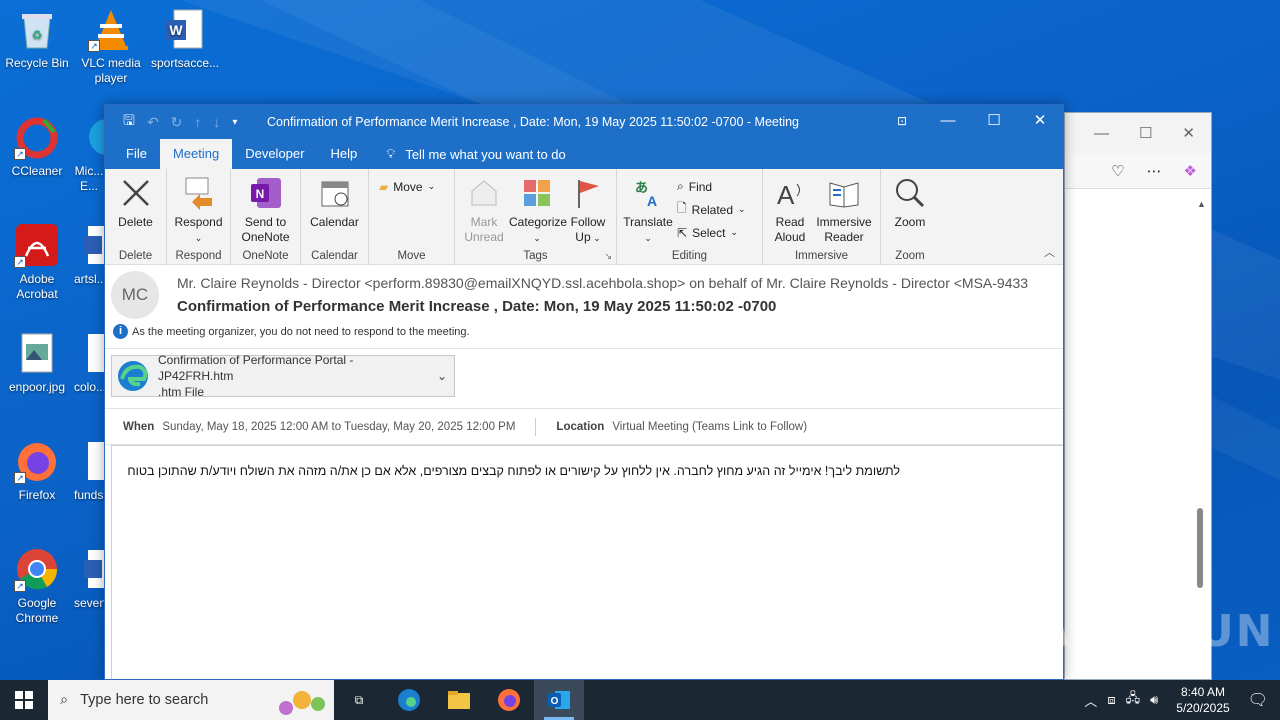 The image size is (1280, 720). Describe the element at coordinates (196, 154) in the screenshot. I see `tab-meeting: Meeting` at that location.